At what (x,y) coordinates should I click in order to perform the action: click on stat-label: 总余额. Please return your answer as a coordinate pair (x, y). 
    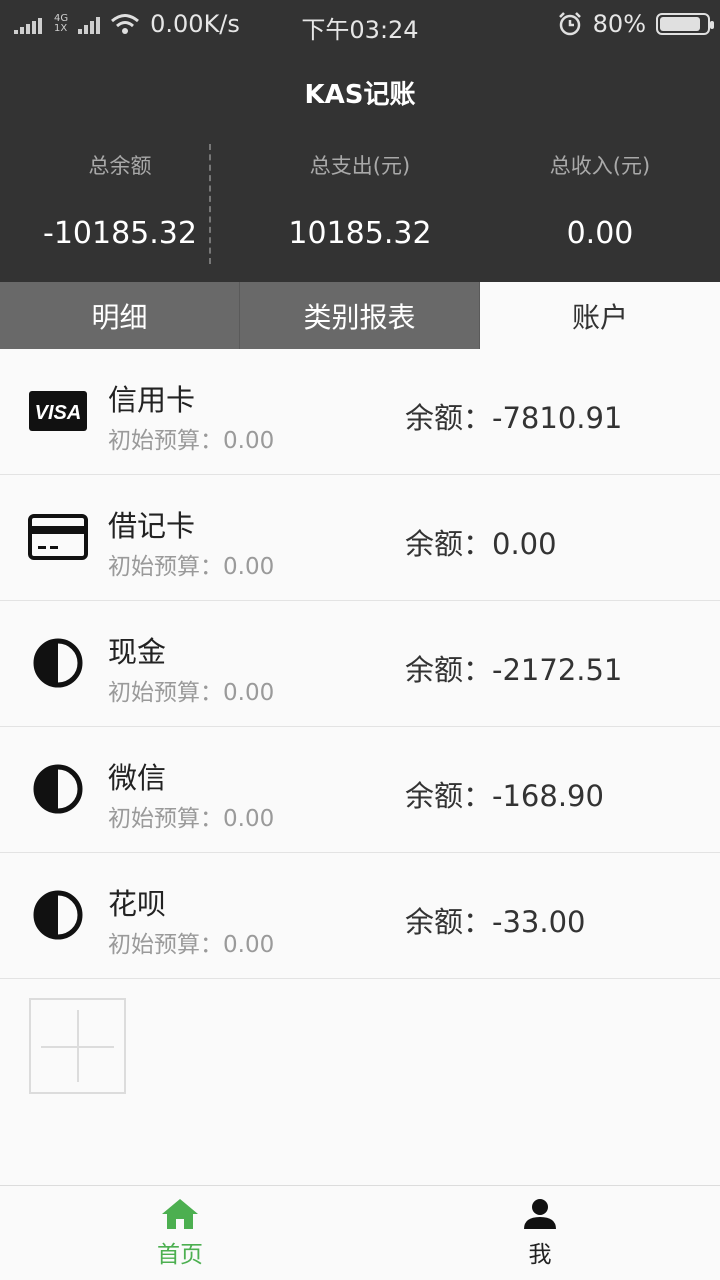
    Looking at the image, I should click on (120, 166).